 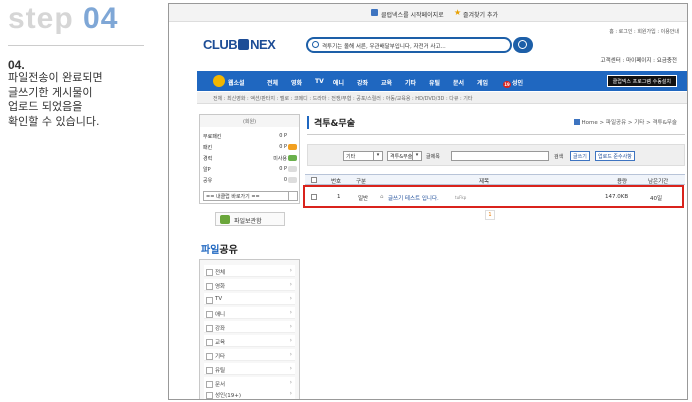 I want to click on user-header: (회원), so click(x=249, y=121).